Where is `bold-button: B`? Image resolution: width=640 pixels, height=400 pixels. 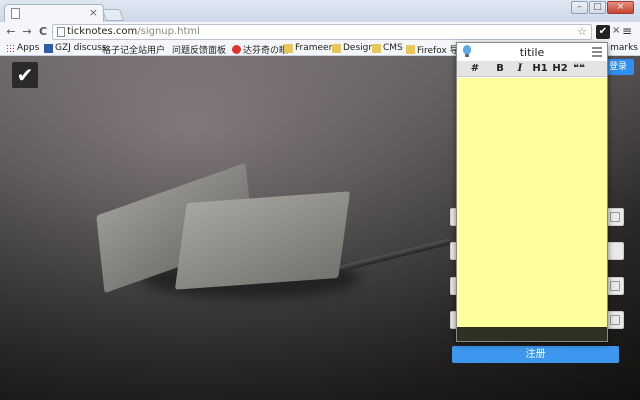
bold-button: B is located at coordinates (500, 69).